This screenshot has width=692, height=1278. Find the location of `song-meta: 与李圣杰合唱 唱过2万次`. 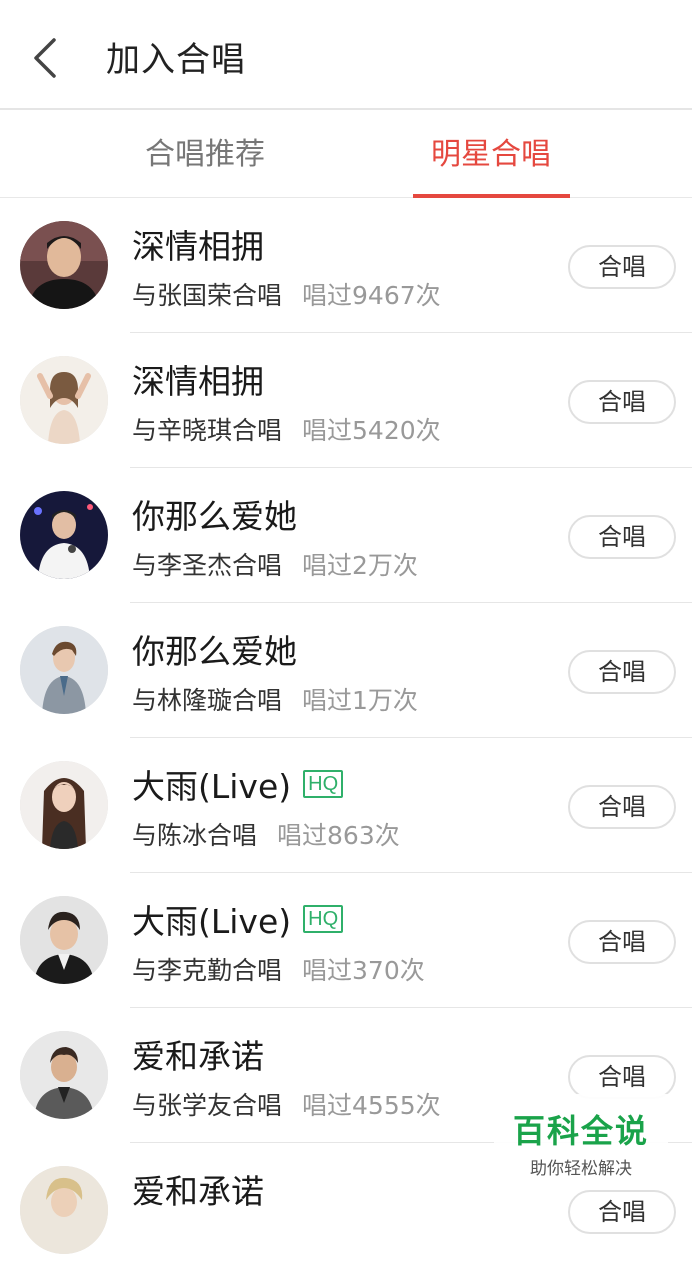

song-meta: 与李圣杰合唱 唱过2万次 is located at coordinates (275, 564).